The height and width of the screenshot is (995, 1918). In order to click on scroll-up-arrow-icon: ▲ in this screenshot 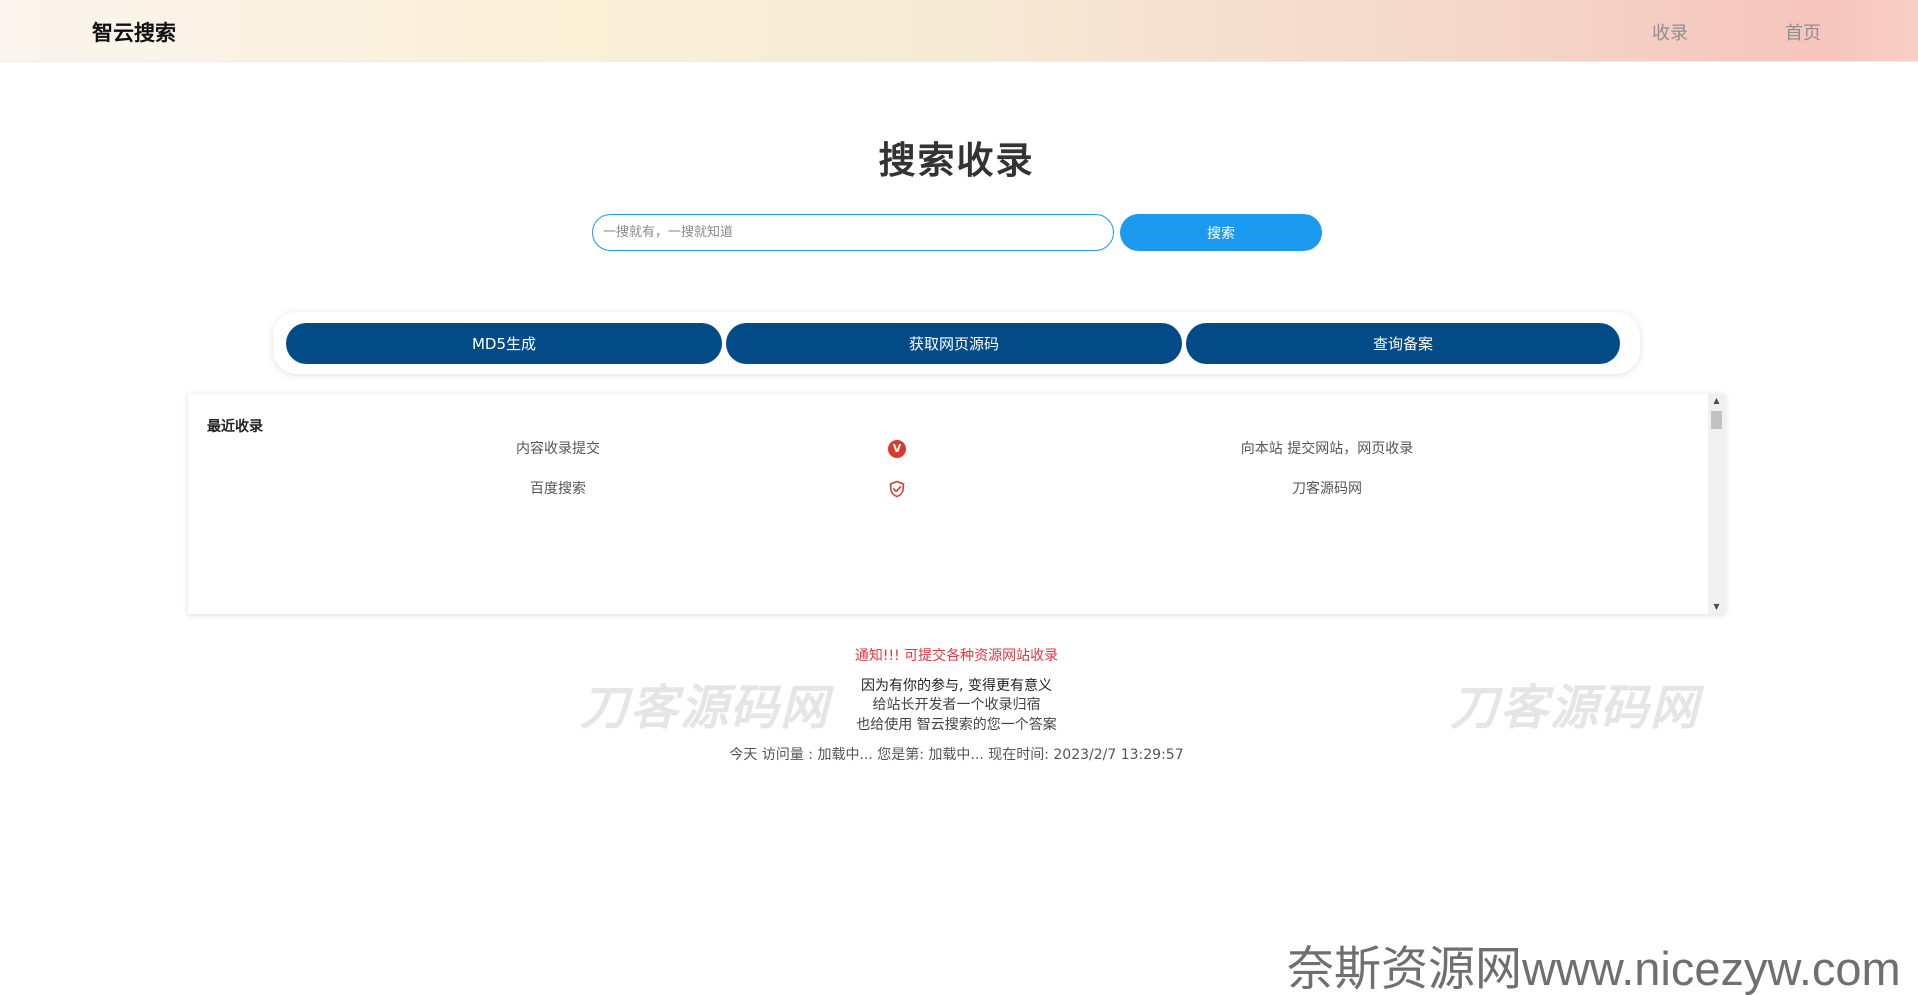, I will do `click(1716, 401)`.